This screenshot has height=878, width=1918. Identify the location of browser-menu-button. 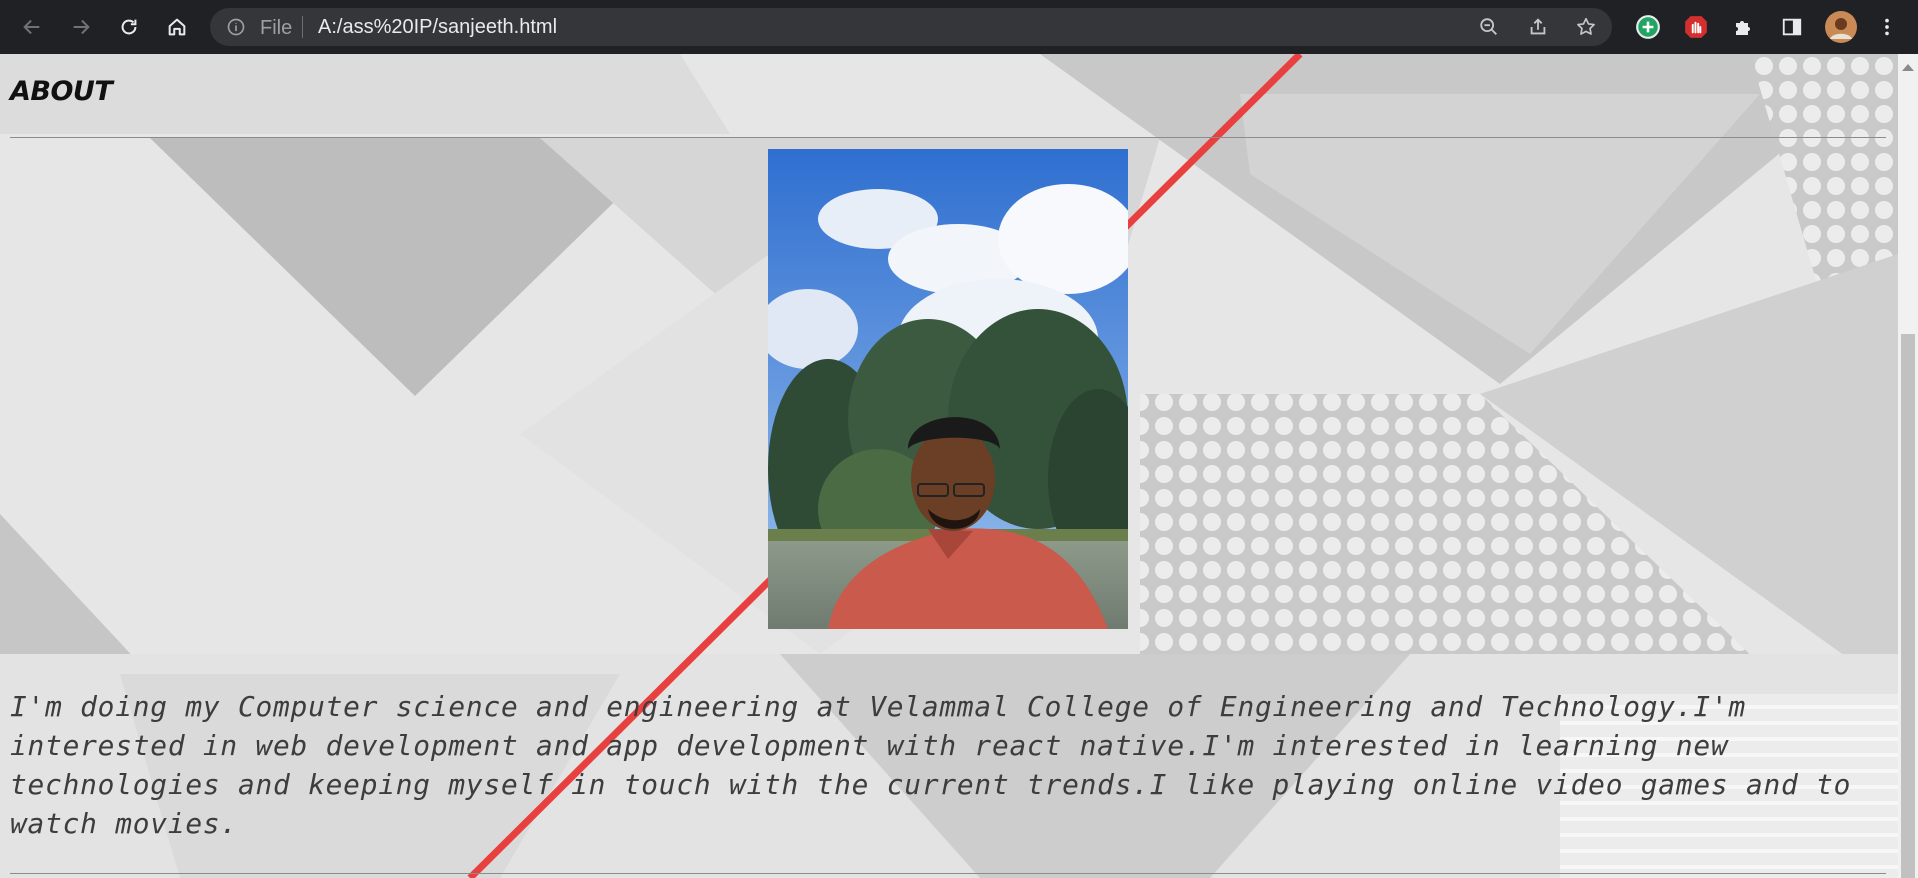
(1887, 27).